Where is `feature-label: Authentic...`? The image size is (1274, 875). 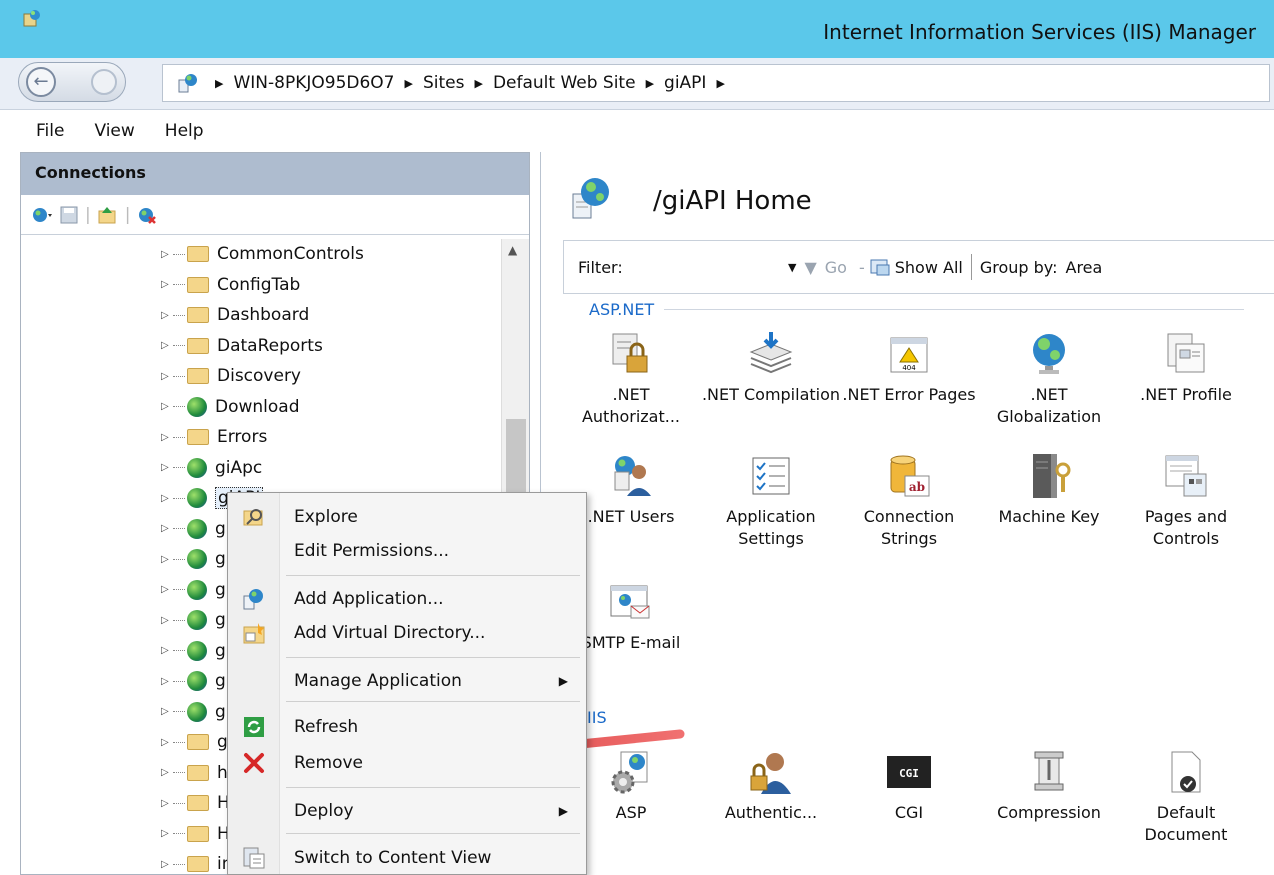 feature-label: Authentic... is located at coordinates (771, 812).